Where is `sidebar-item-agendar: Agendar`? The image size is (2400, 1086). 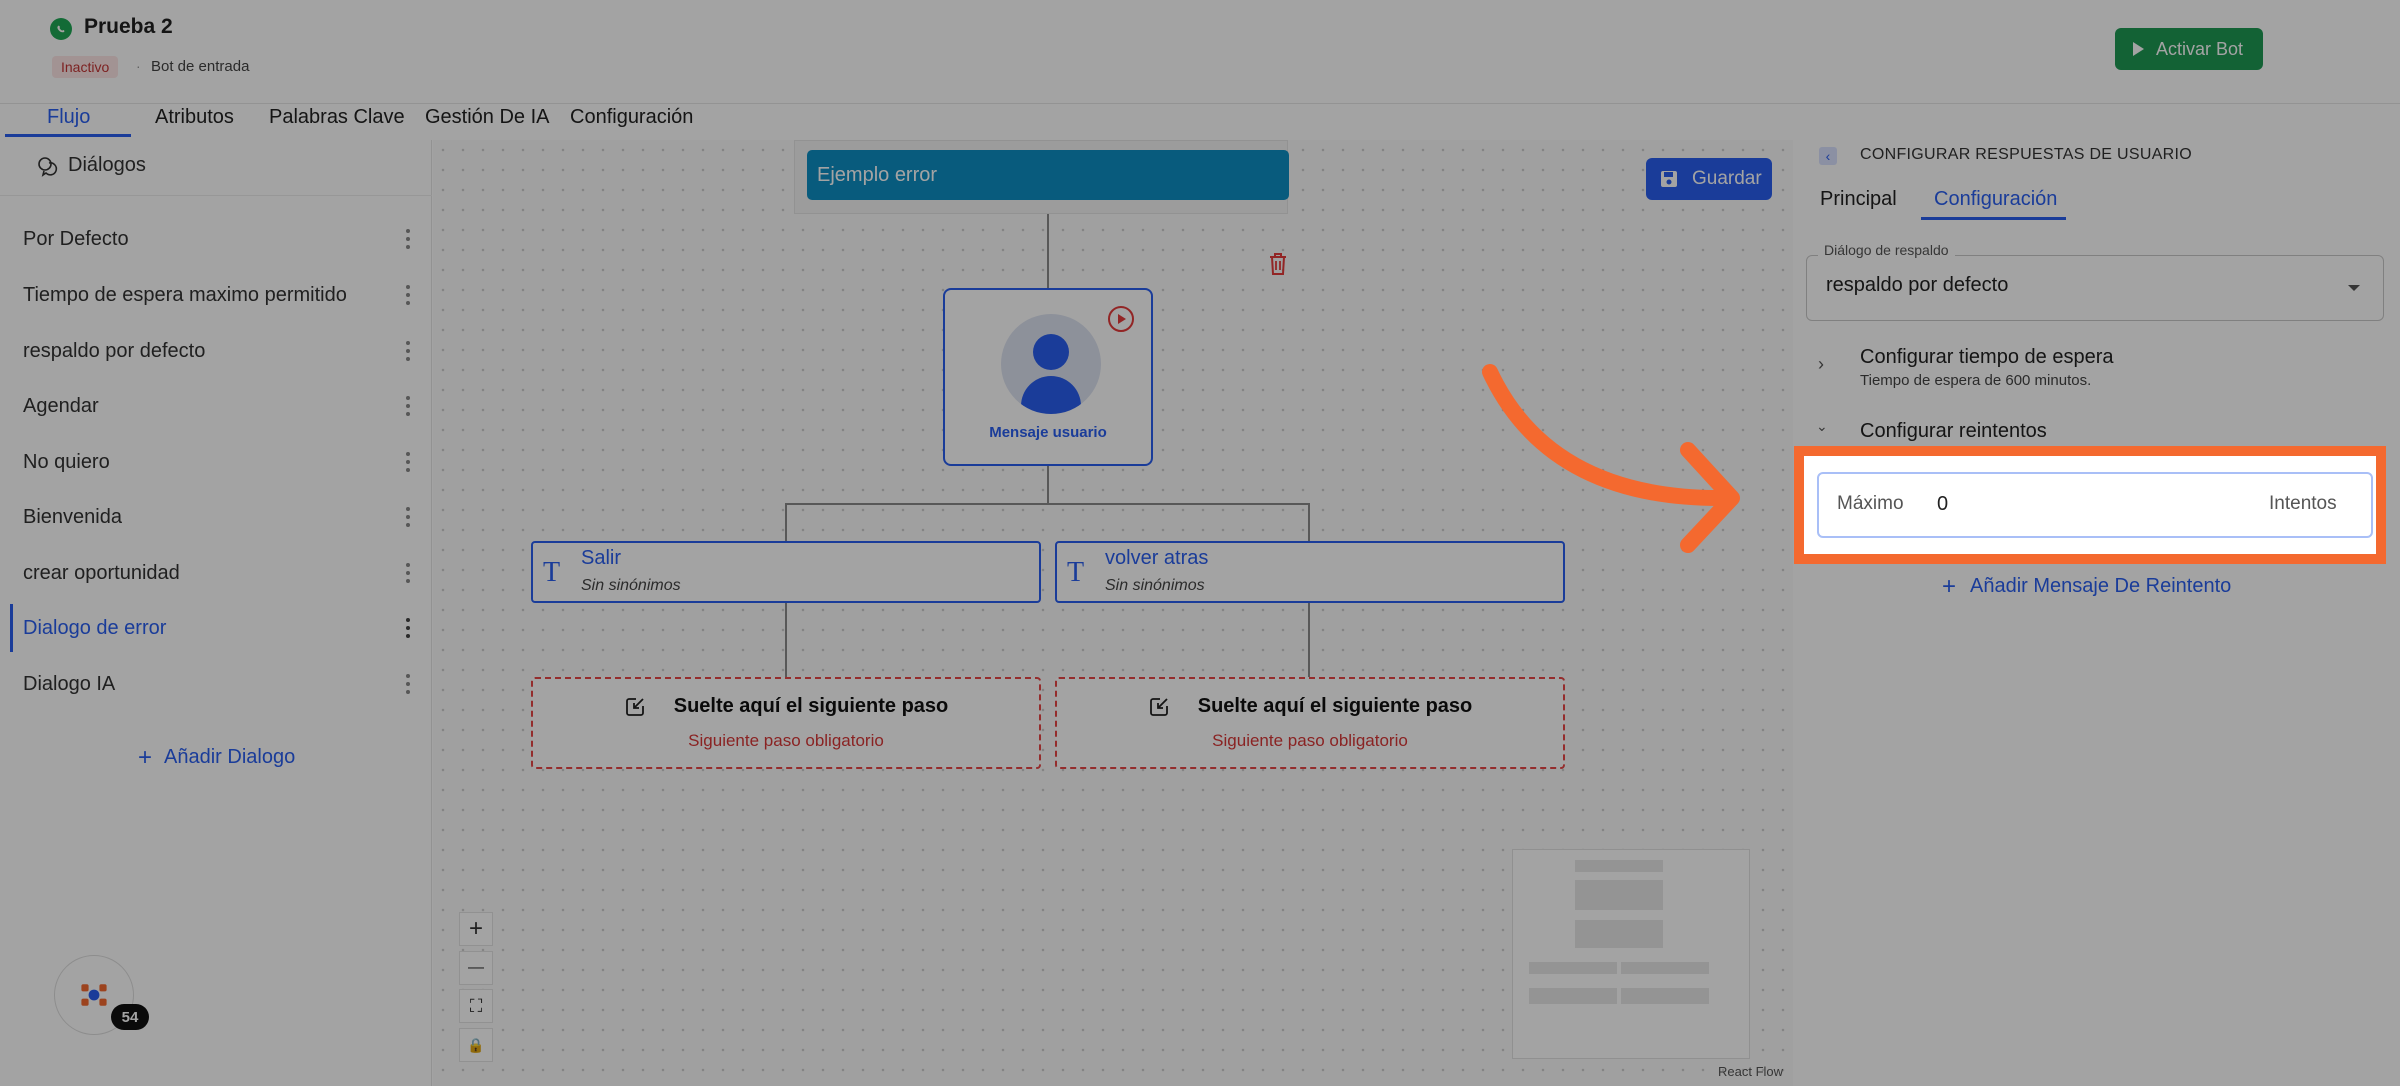
sidebar-item-agendar: Agendar is located at coordinates (215, 406).